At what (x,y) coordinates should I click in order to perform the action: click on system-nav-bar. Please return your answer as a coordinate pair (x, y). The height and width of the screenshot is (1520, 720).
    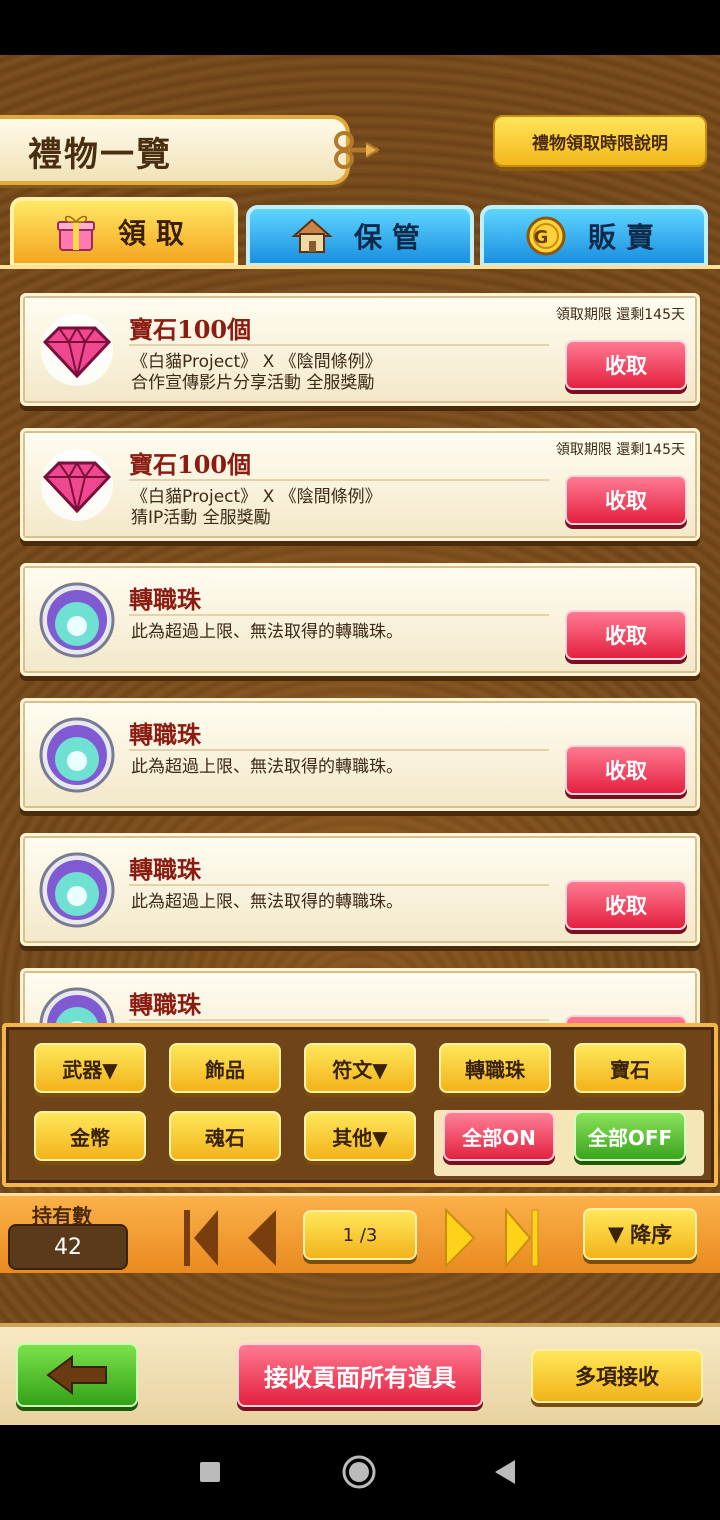
    Looking at the image, I should click on (360, 1472).